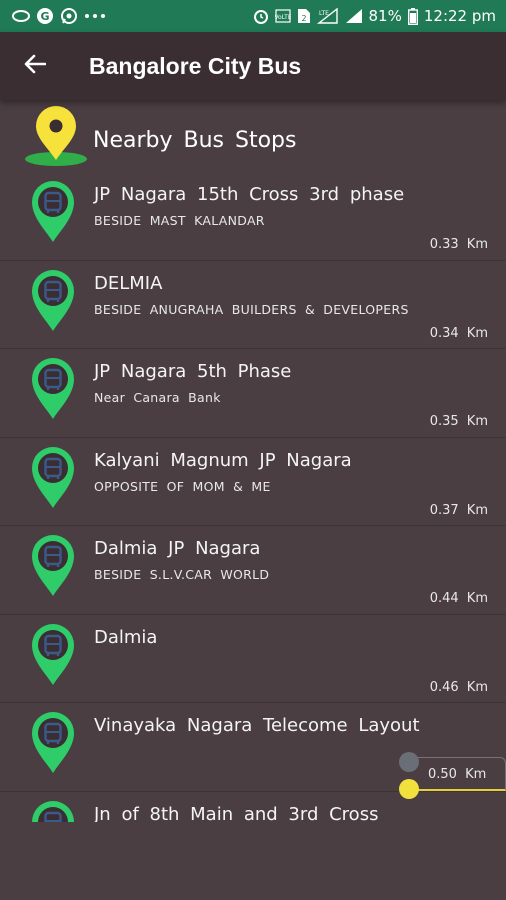 Image resolution: width=506 pixels, height=900 pixels. What do you see at coordinates (354, 16) in the screenshot?
I see `signal-icon` at bounding box center [354, 16].